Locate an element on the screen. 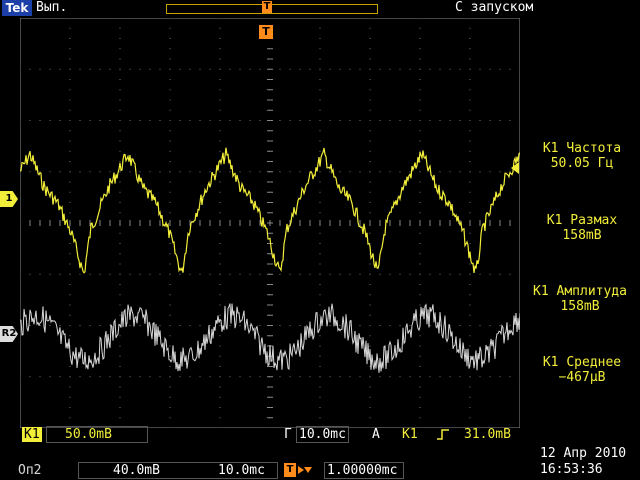 Image resolution: width=640 pixels, height=480 pixels. ref2-timebase: 10.0mс is located at coordinates (241, 470).